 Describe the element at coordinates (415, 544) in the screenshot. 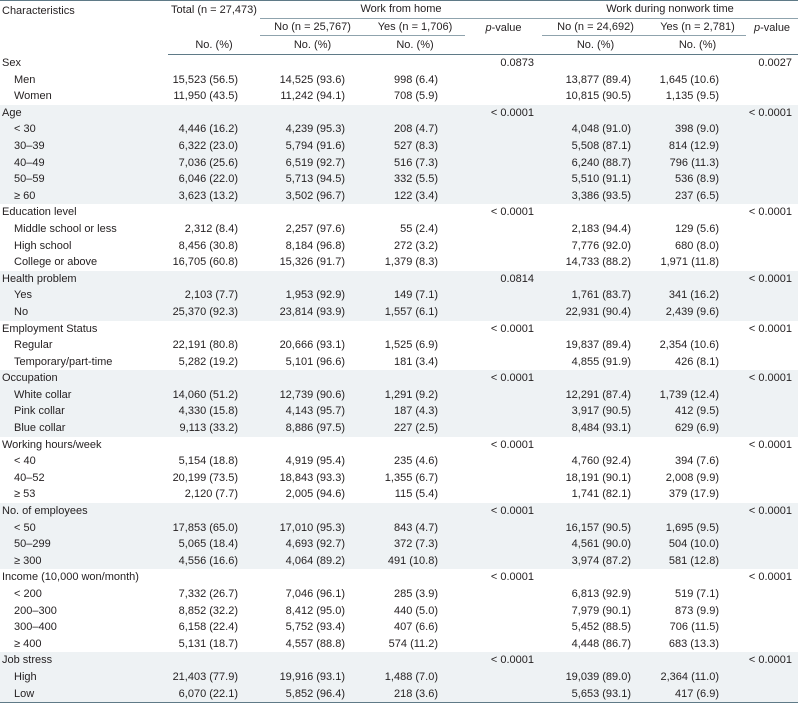

I see `cell-wfh-yes: 372 (7.3)` at that location.